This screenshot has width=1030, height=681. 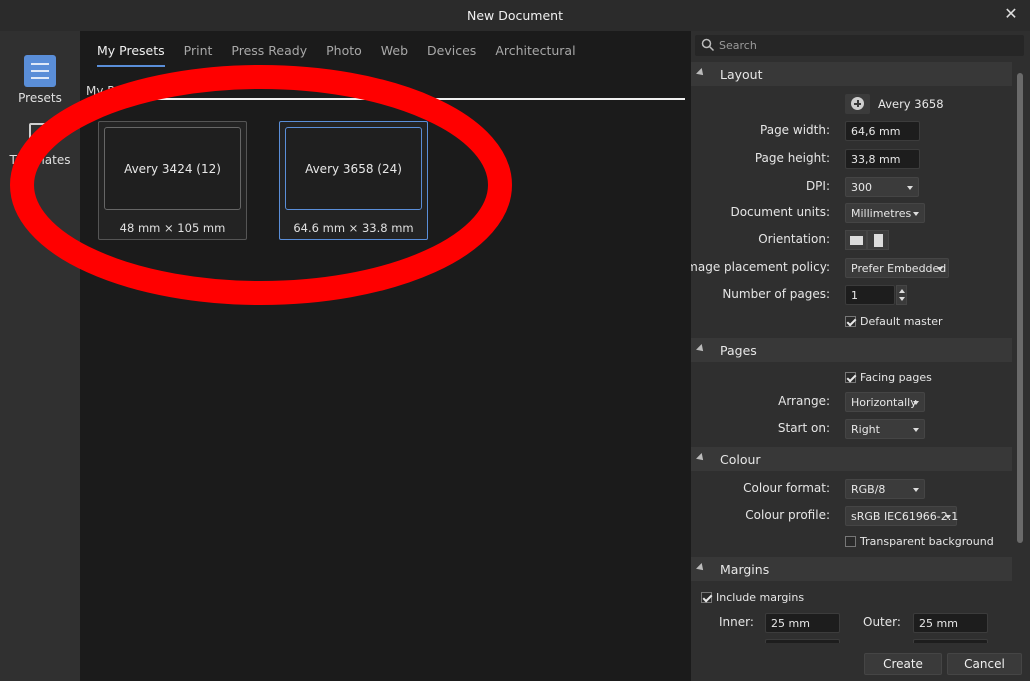 What do you see at coordinates (787, 515) in the screenshot?
I see `colour-profile-label: Colour profile:` at bounding box center [787, 515].